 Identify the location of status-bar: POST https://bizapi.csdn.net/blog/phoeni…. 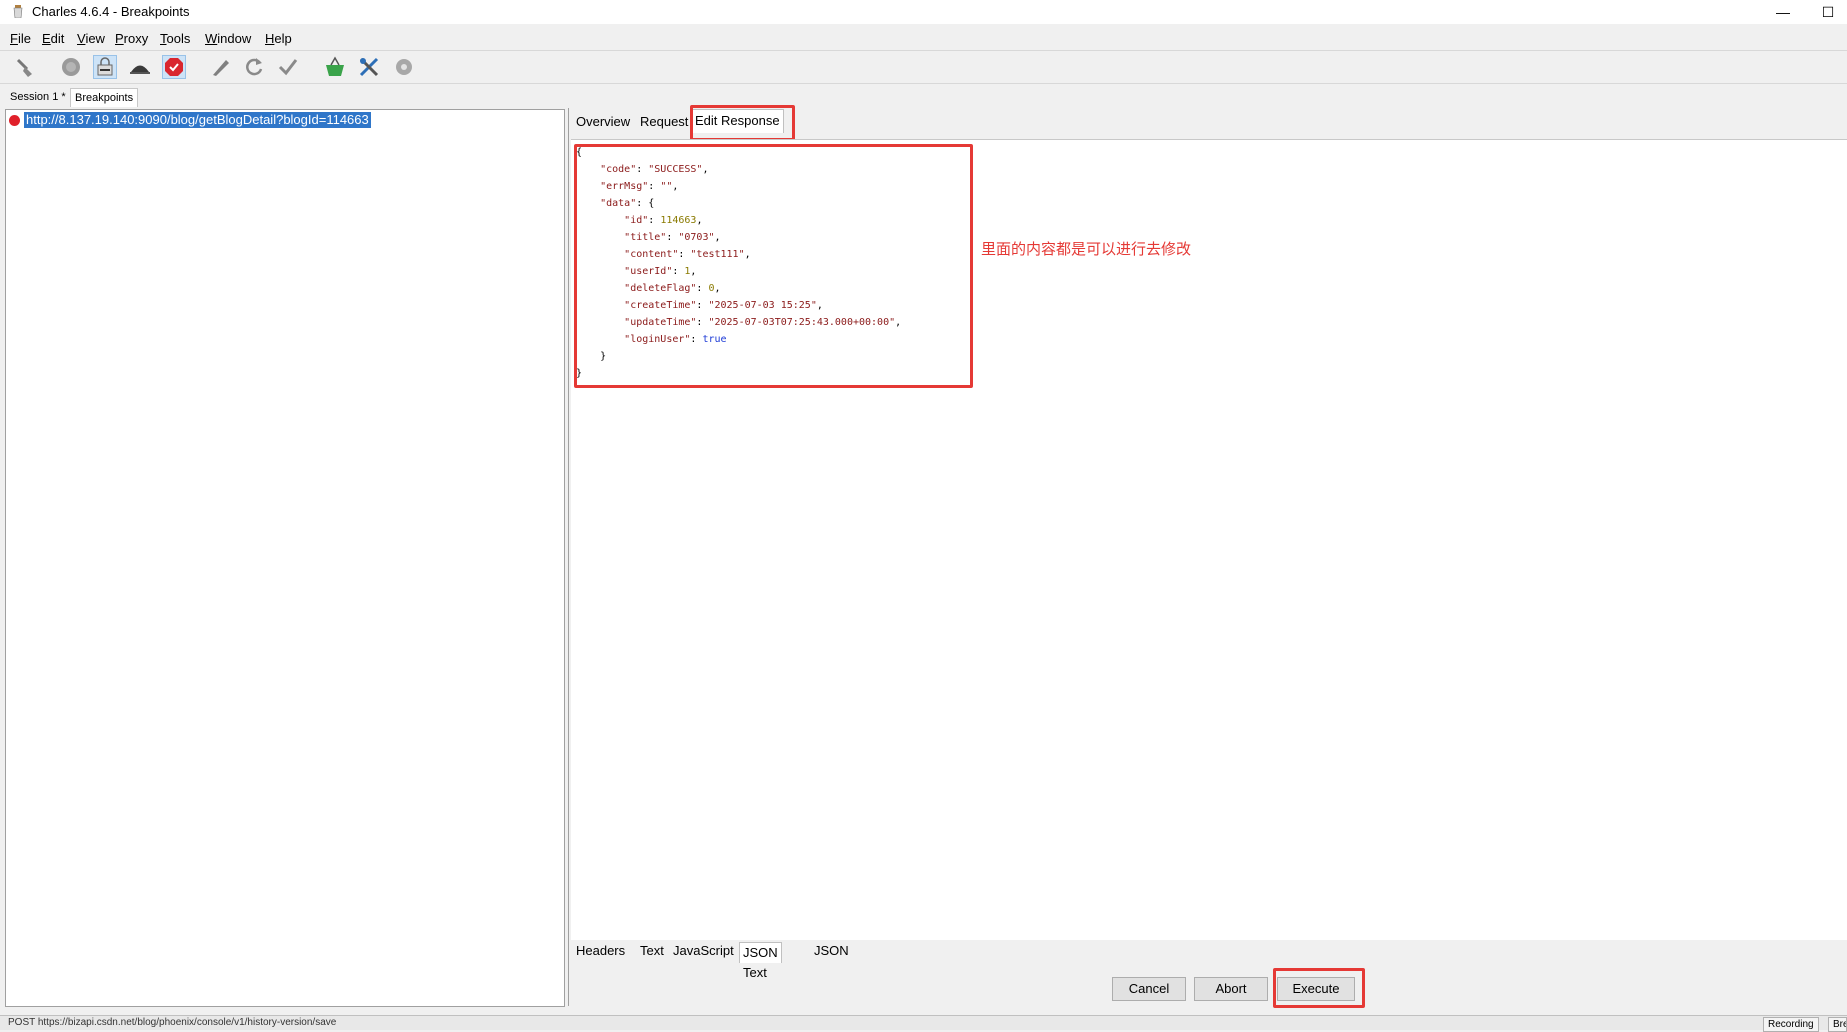
(923, 1023).